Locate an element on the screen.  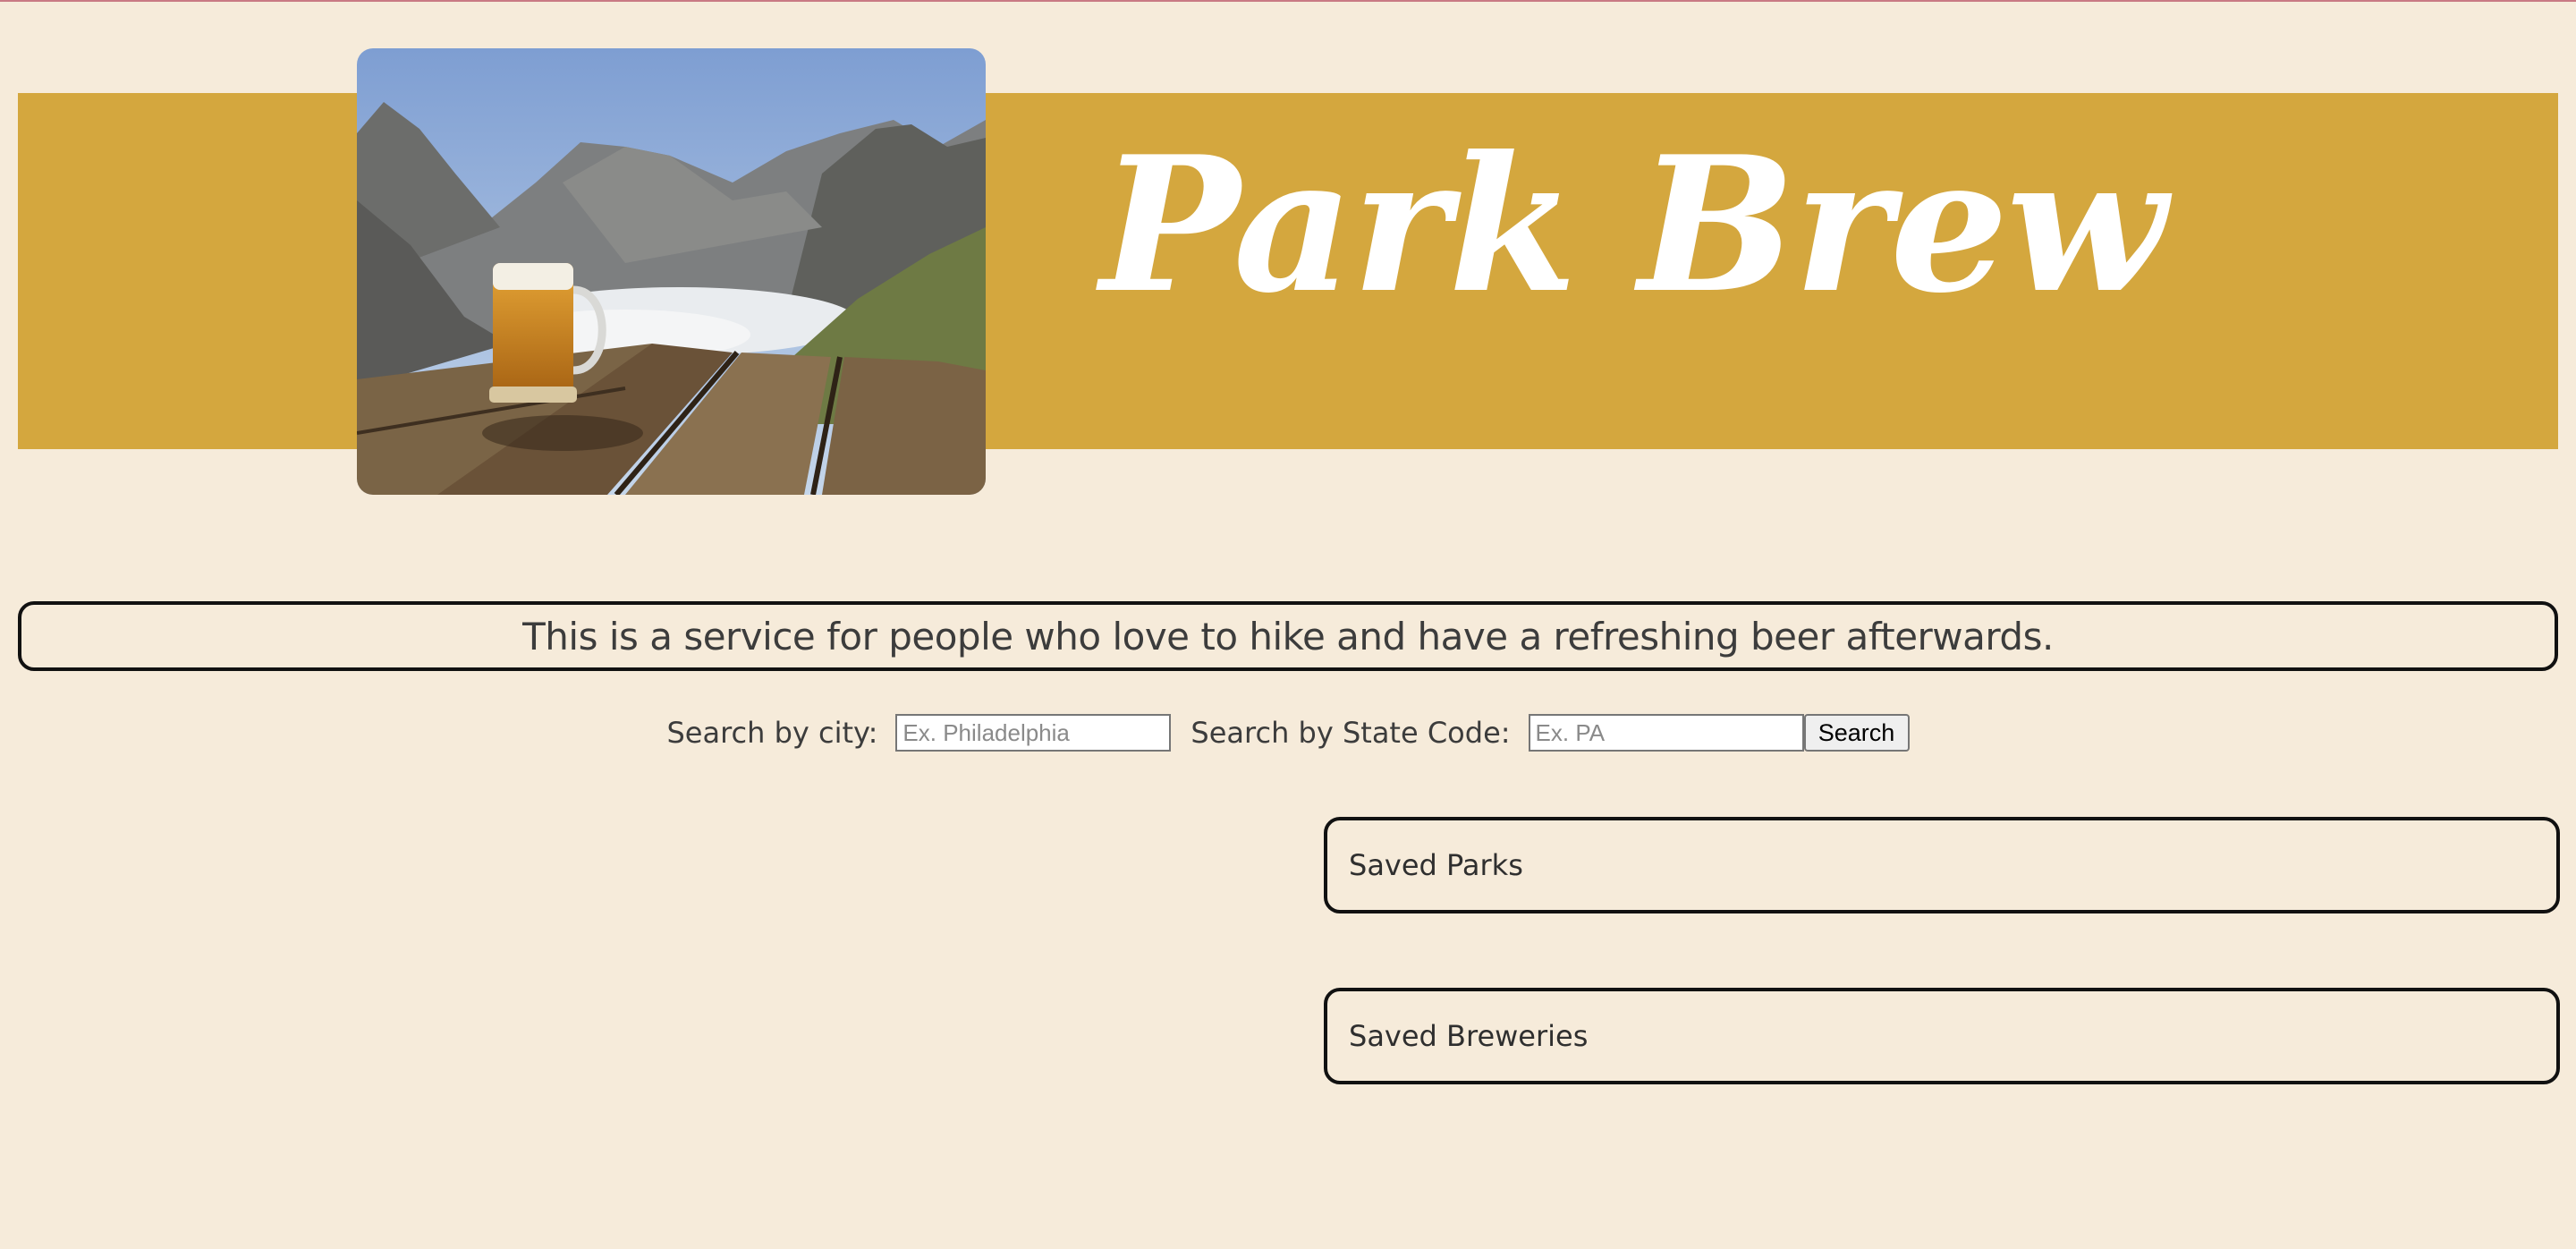
state-label: Search by State Code: is located at coordinates (1351, 733).